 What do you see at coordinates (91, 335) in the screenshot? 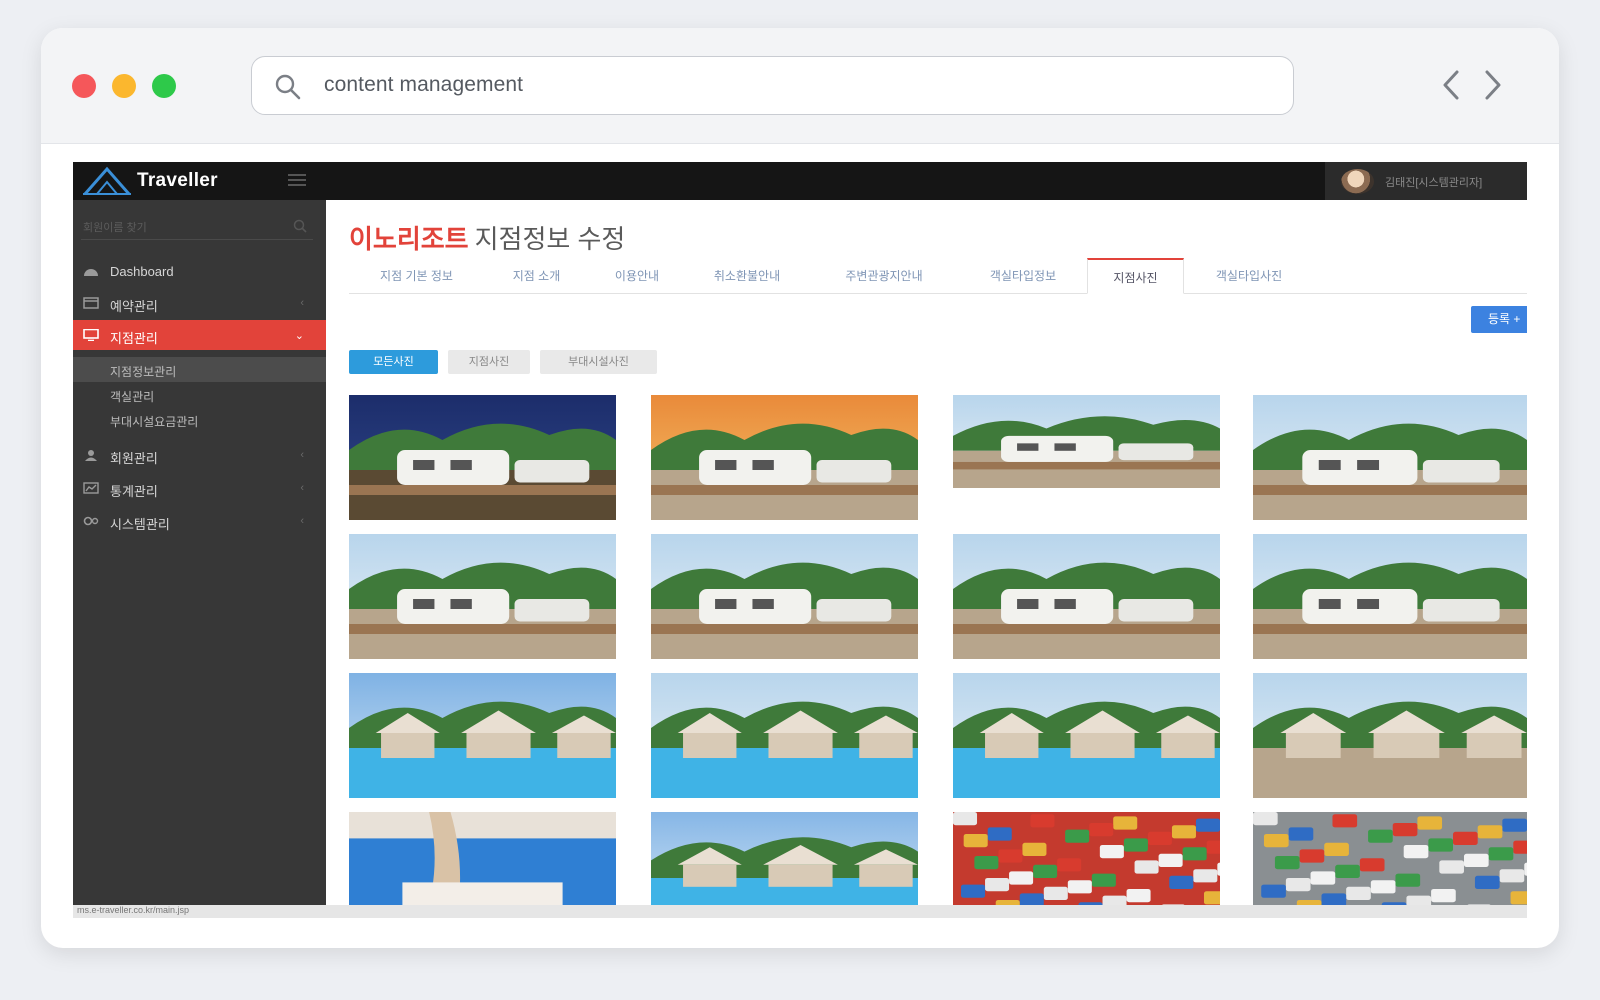
I see `monitor-icon` at bounding box center [91, 335].